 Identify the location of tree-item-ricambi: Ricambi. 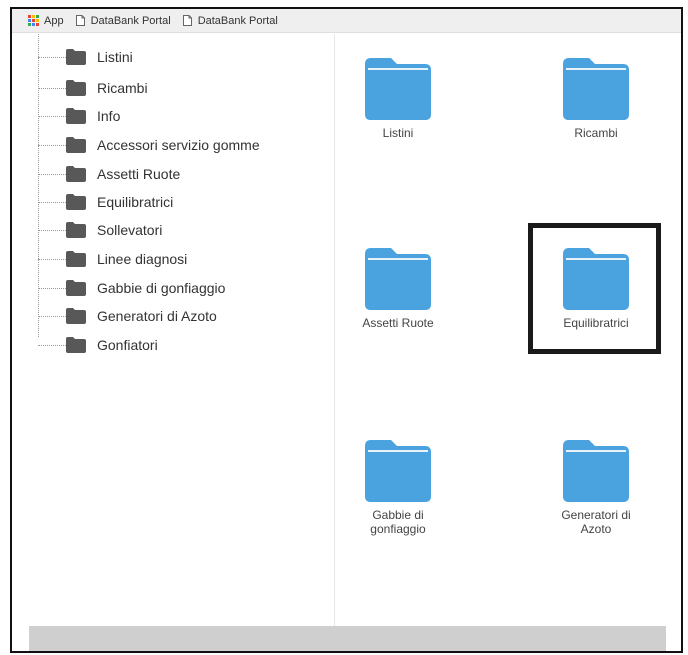
(93, 88).